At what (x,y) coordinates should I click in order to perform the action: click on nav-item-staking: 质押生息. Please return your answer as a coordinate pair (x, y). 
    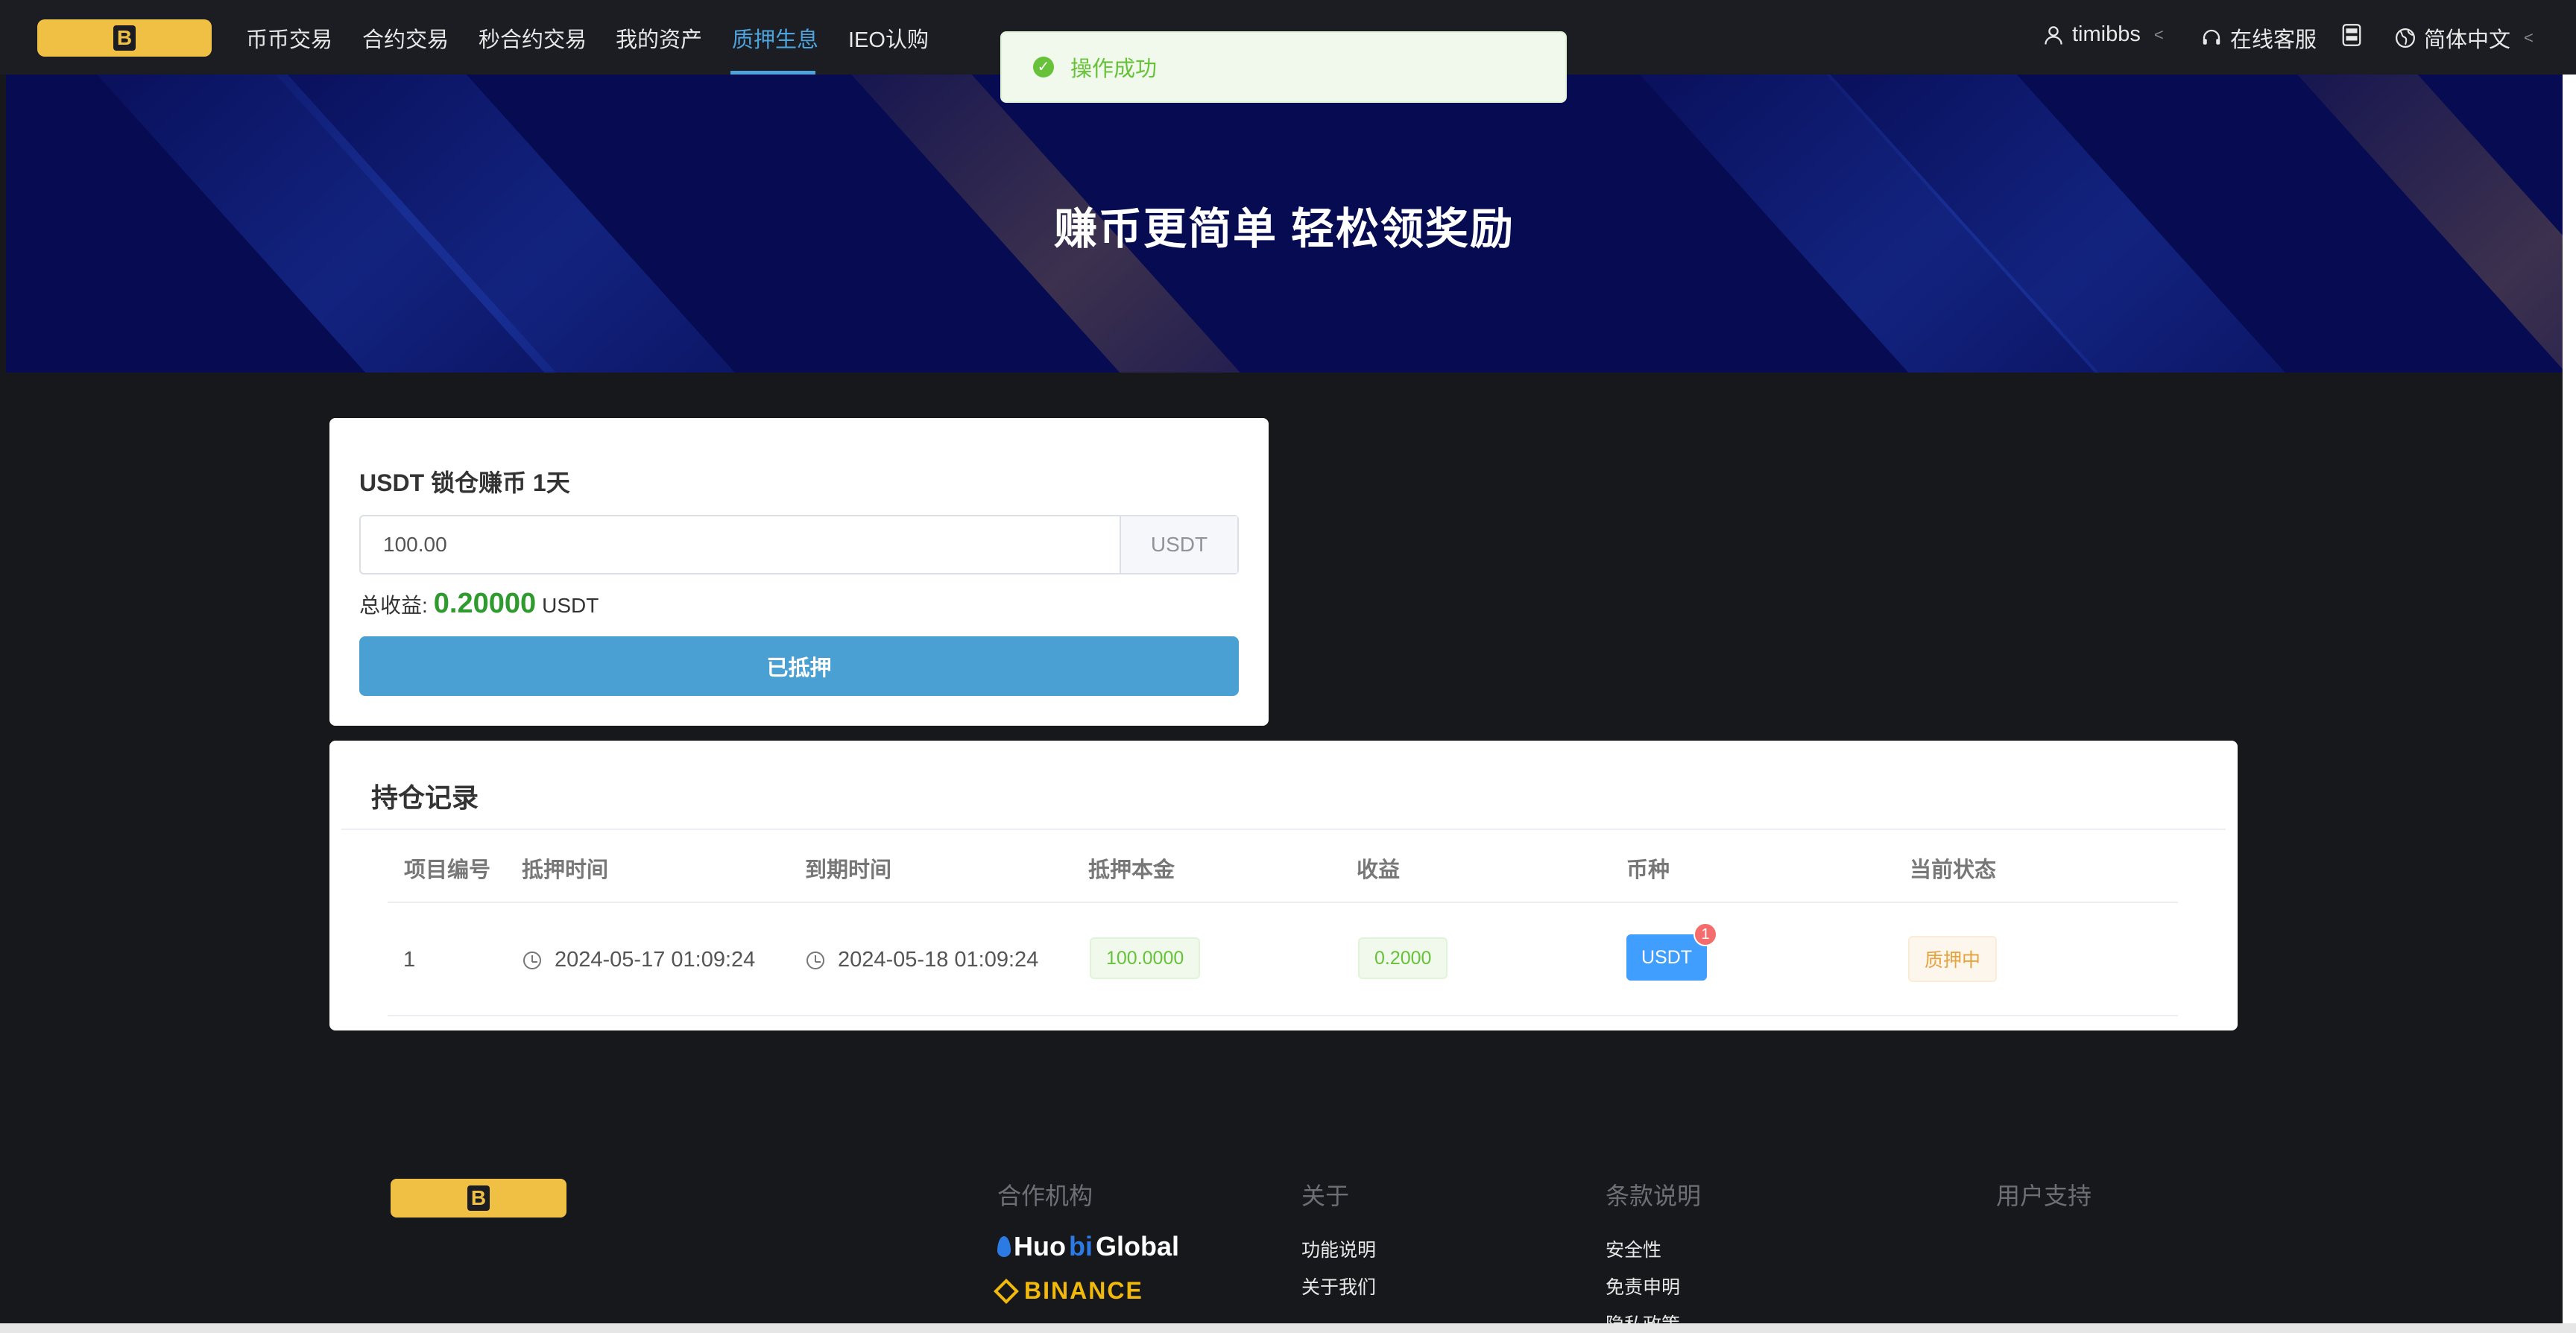
    Looking at the image, I should click on (775, 38).